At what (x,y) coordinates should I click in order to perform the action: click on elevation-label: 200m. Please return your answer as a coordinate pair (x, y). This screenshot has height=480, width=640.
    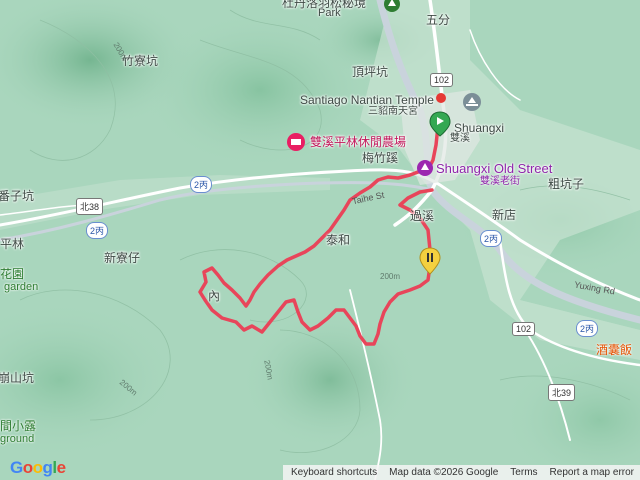
    Looking at the image, I should click on (390, 276).